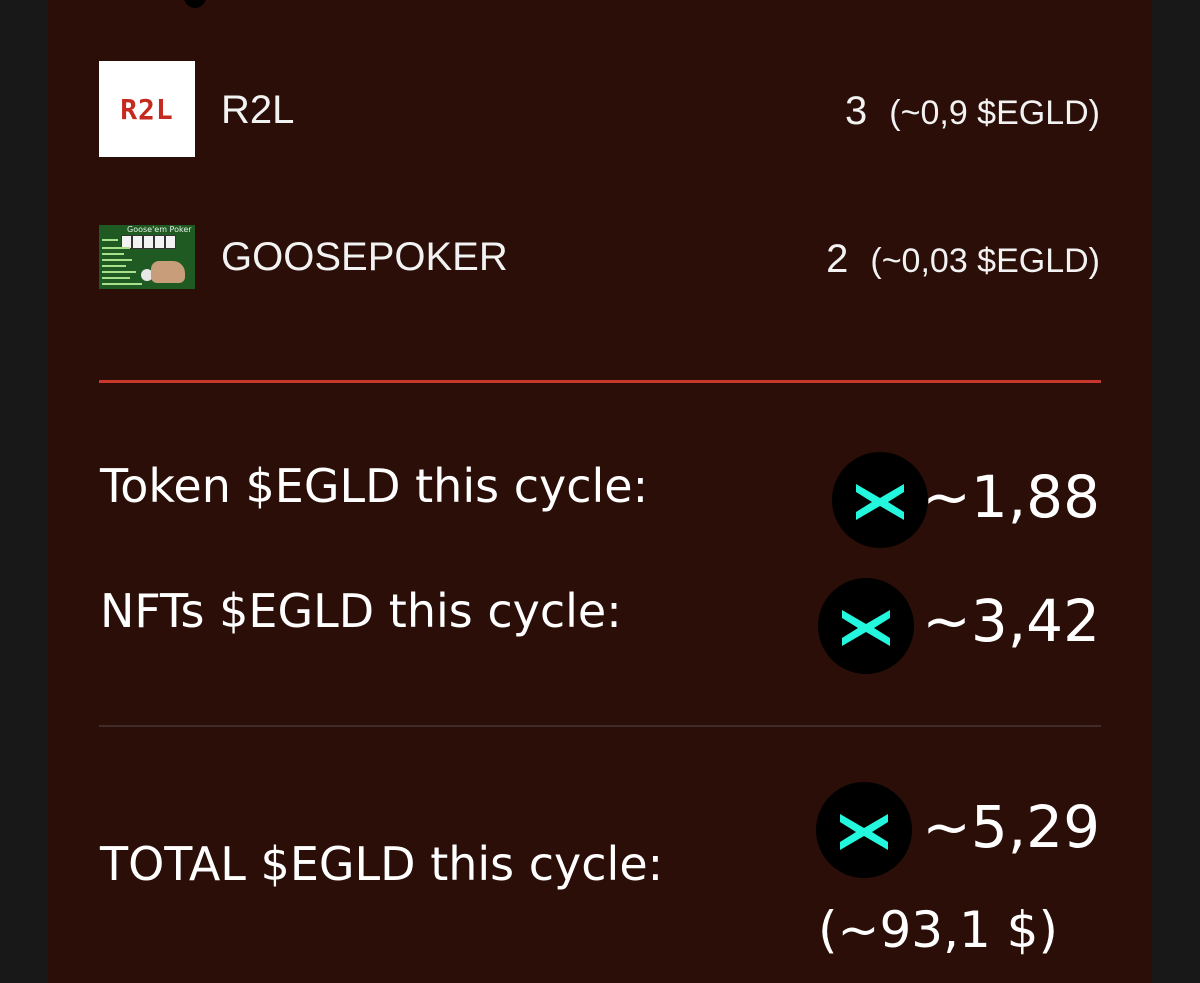 The height and width of the screenshot is (983, 1200). What do you see at coordinates (994, 113) in the screenshot?
I see `asset-egld-value: (~0,9 $EGLD)` at bounding box center [994, 113].